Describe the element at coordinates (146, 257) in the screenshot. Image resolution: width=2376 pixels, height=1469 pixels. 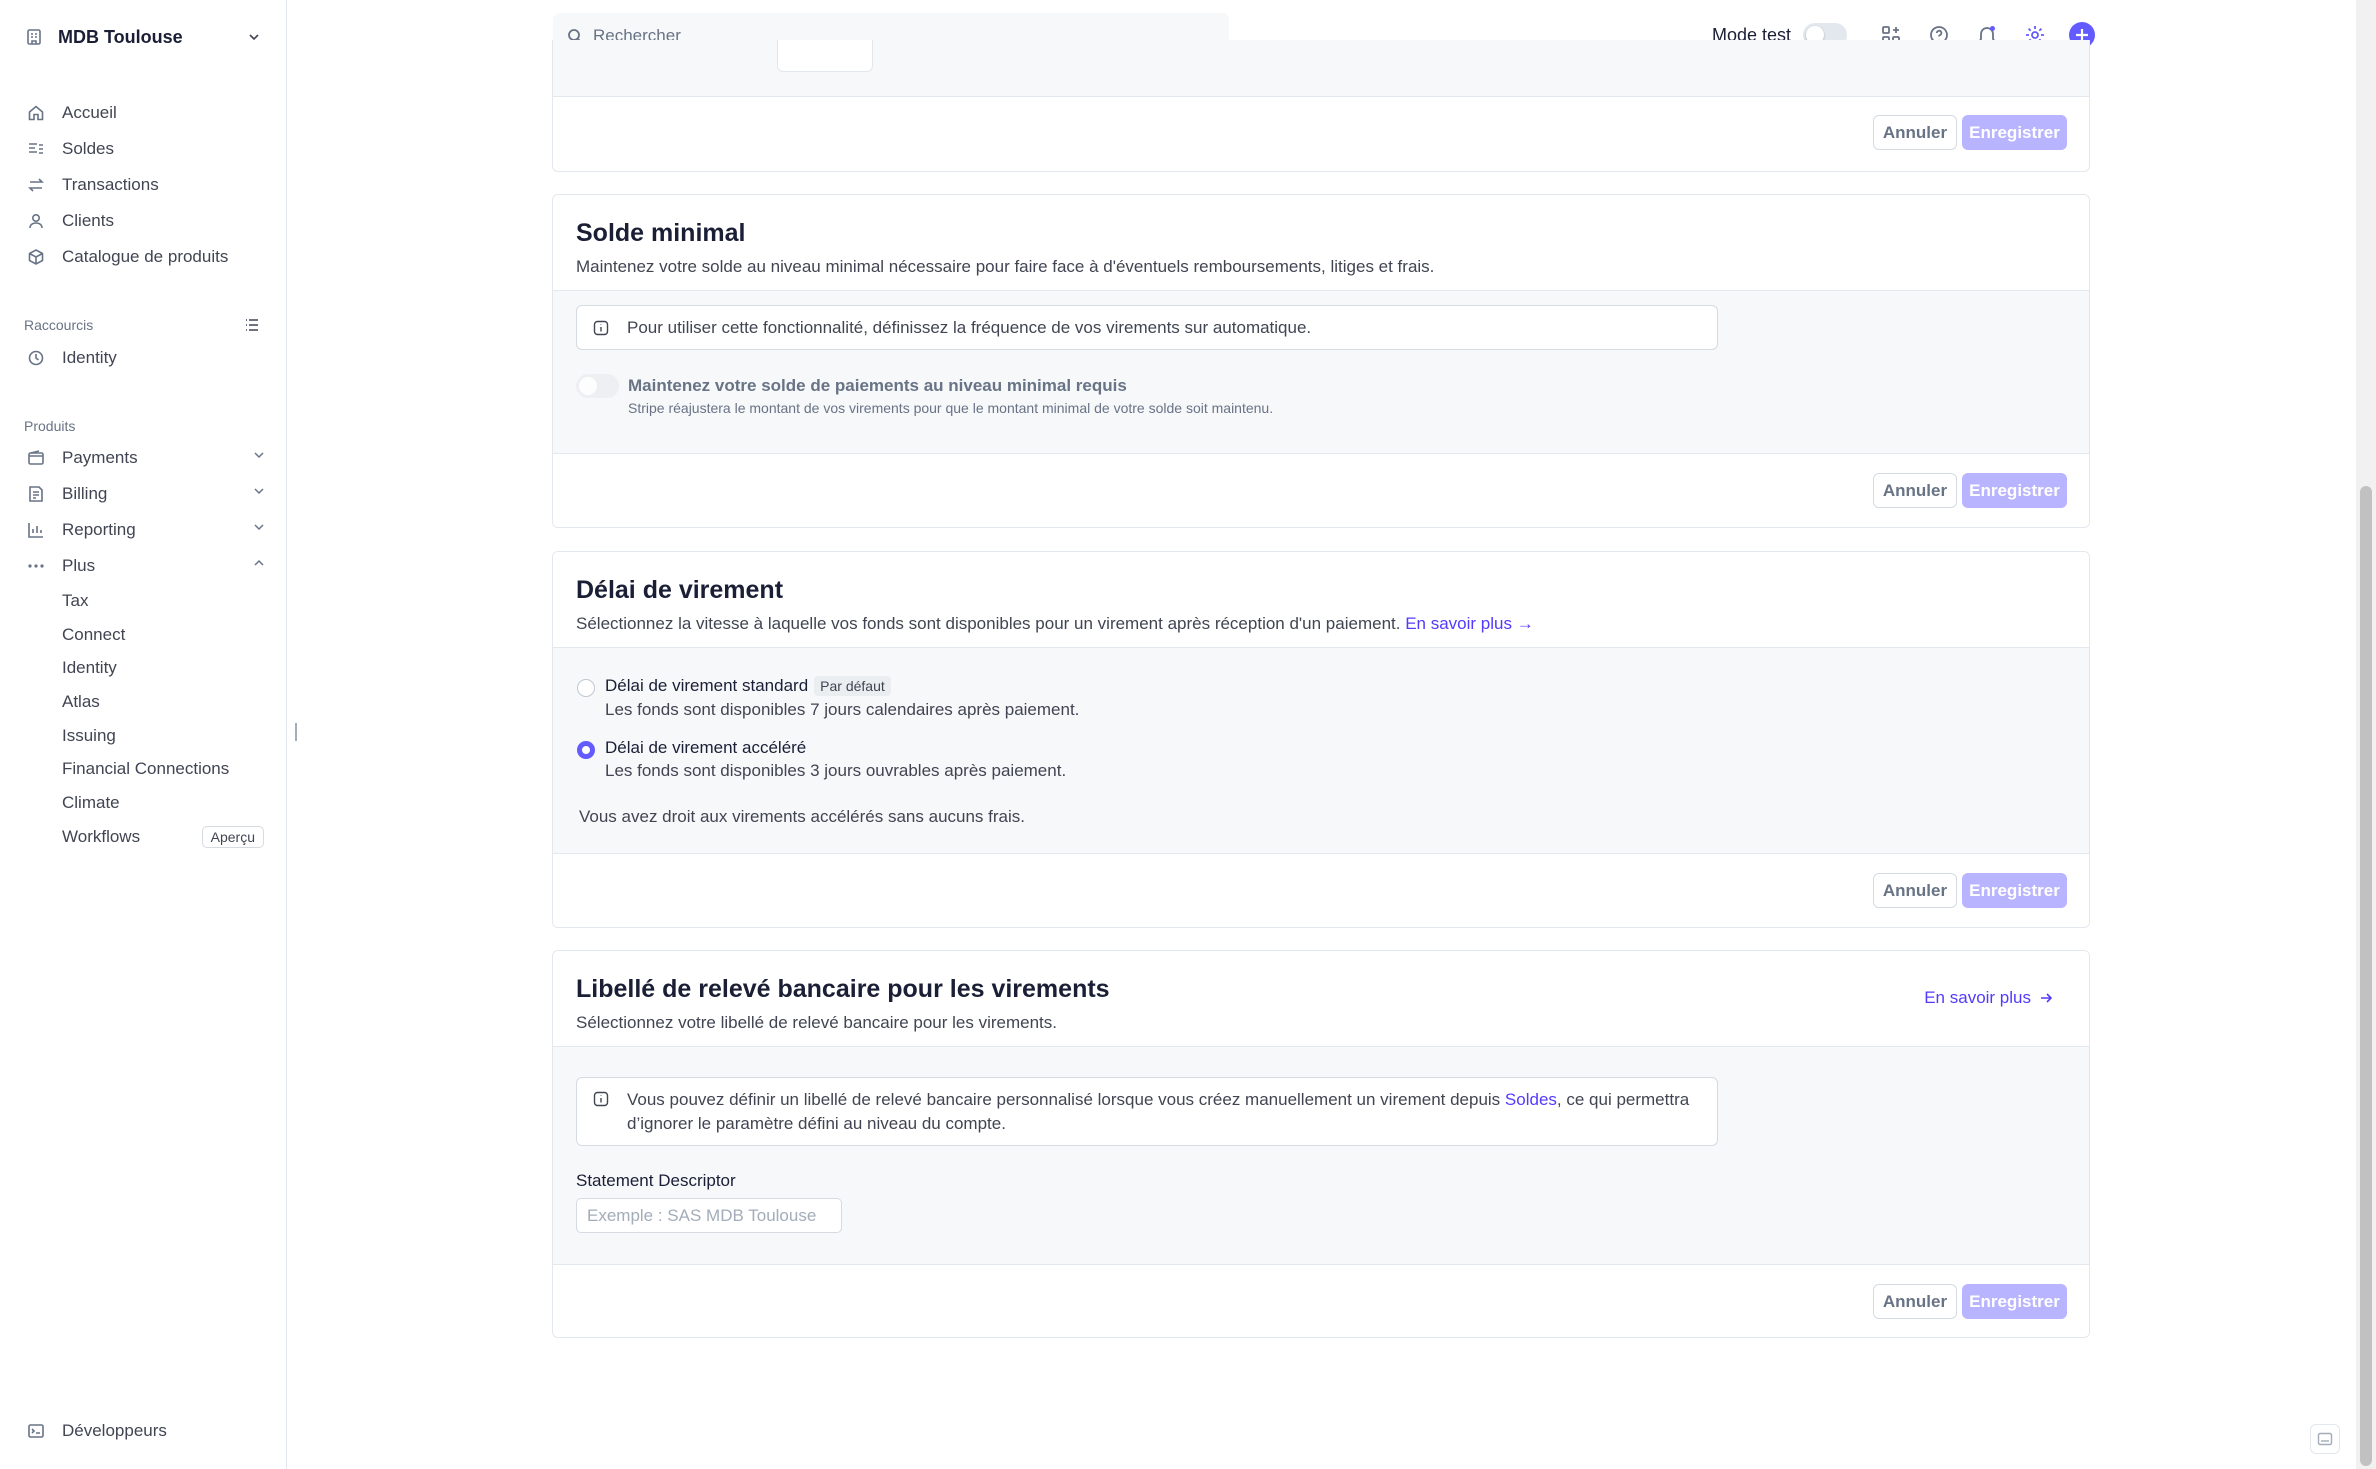
I see `sidebar-item-catalogue: Catalogue de produits` at that location.